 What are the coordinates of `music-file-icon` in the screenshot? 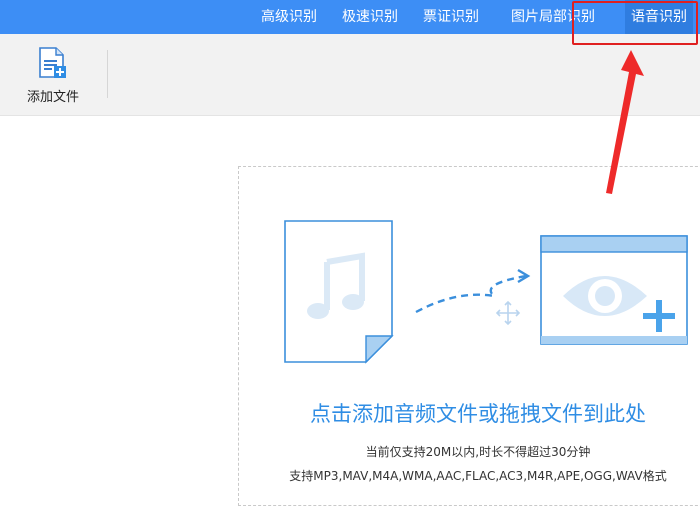 It's located at (339, 292).